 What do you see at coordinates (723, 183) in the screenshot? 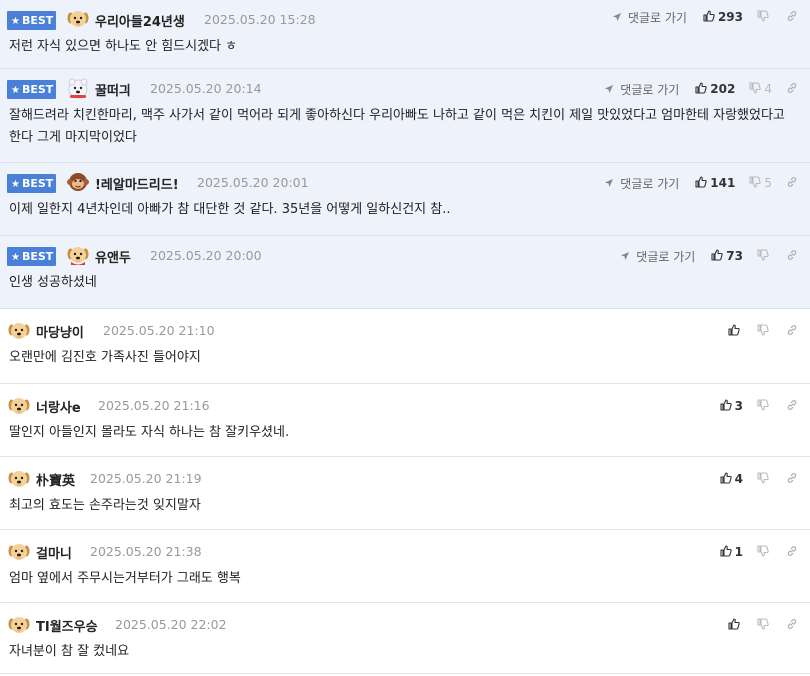
I see `upvote-count: 141` at bounding box center [723, 183].